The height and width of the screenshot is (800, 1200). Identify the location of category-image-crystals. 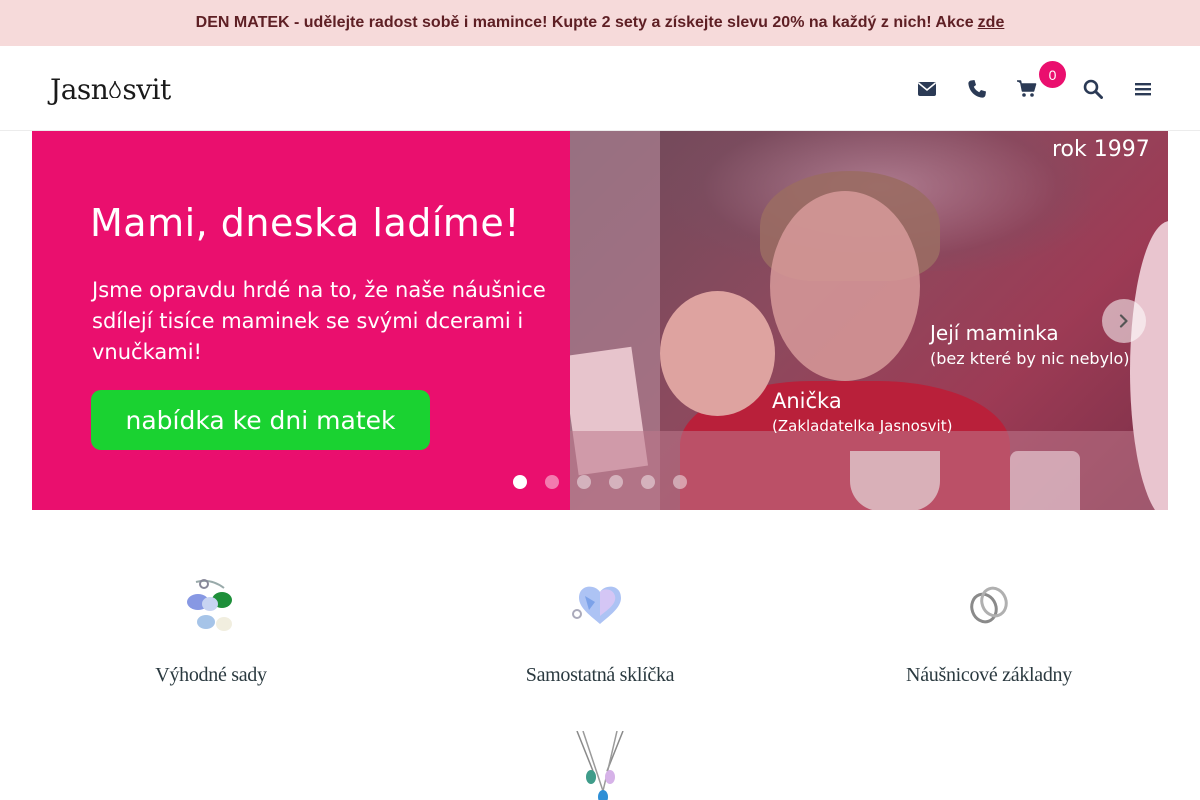
(600, 605).